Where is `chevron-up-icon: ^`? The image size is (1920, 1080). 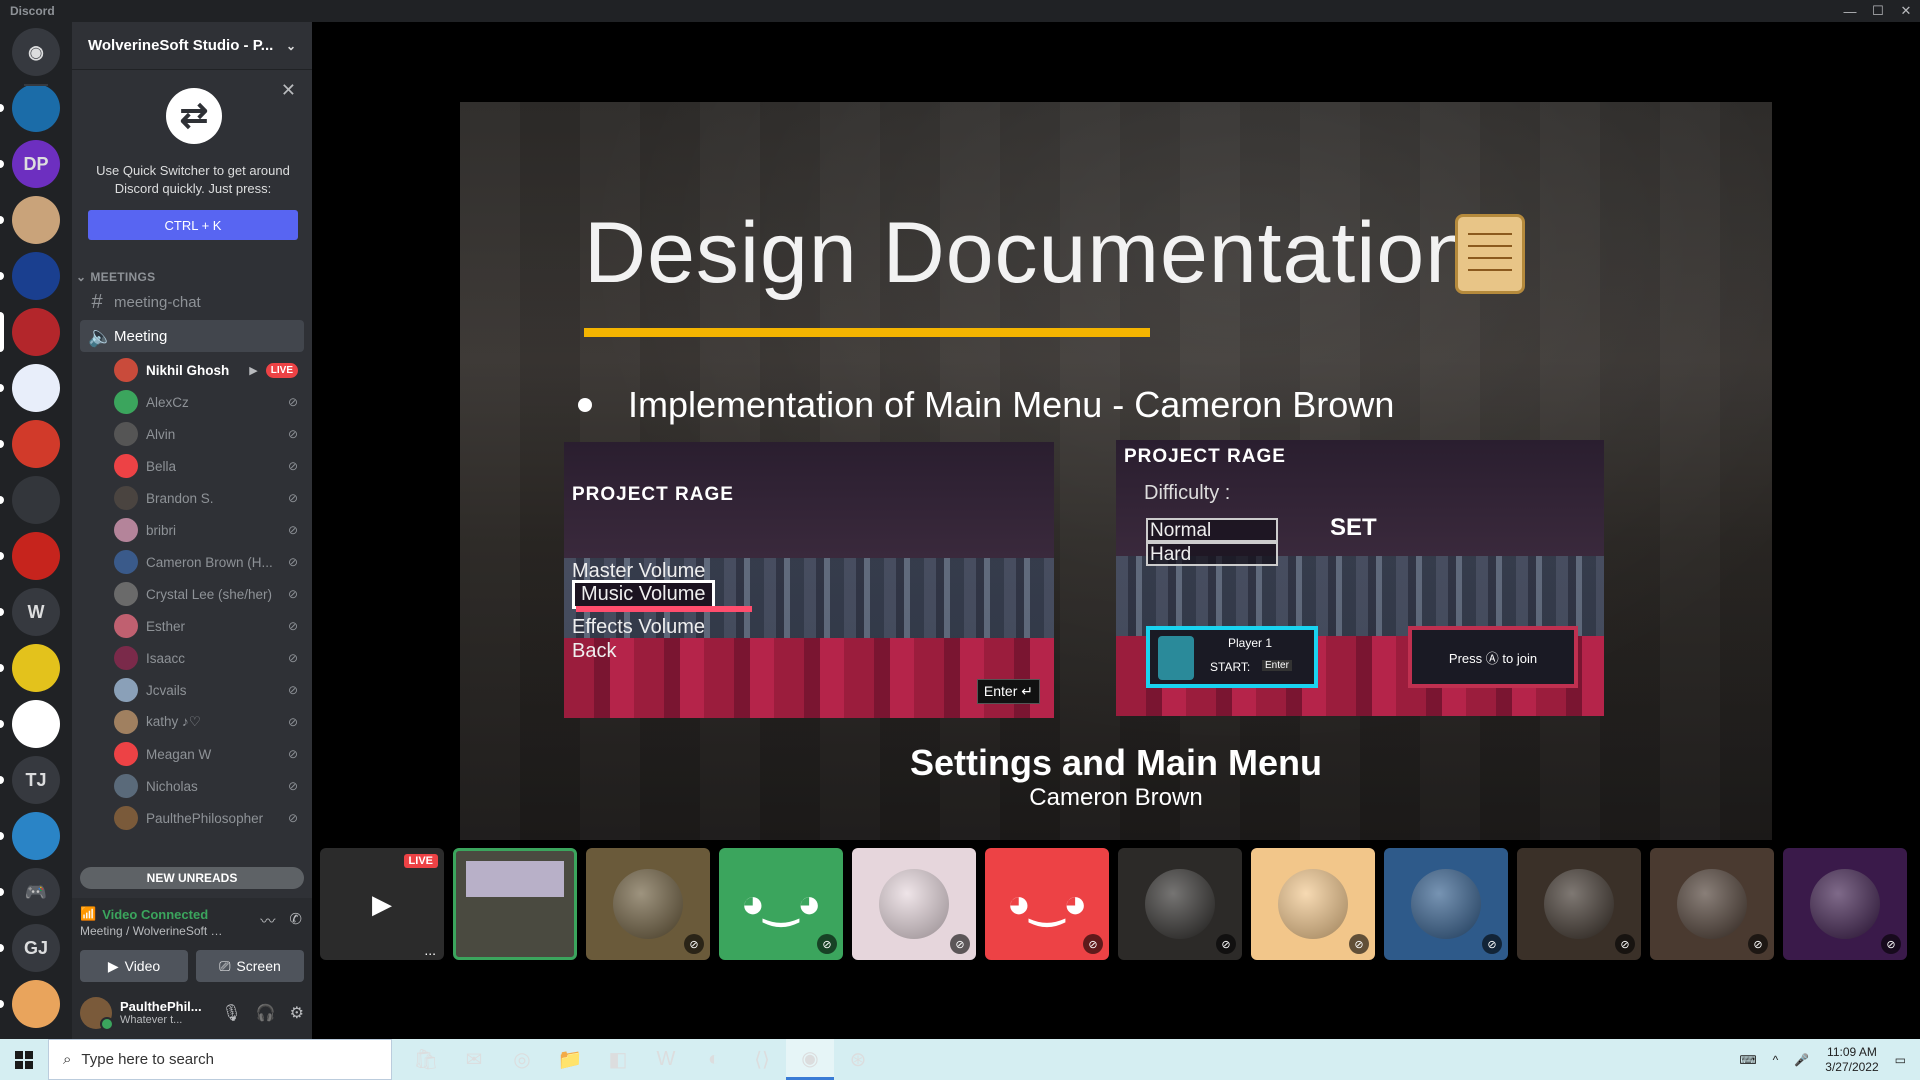
chevron-up-icon: ^ is located at coordinates (1776, 1060).